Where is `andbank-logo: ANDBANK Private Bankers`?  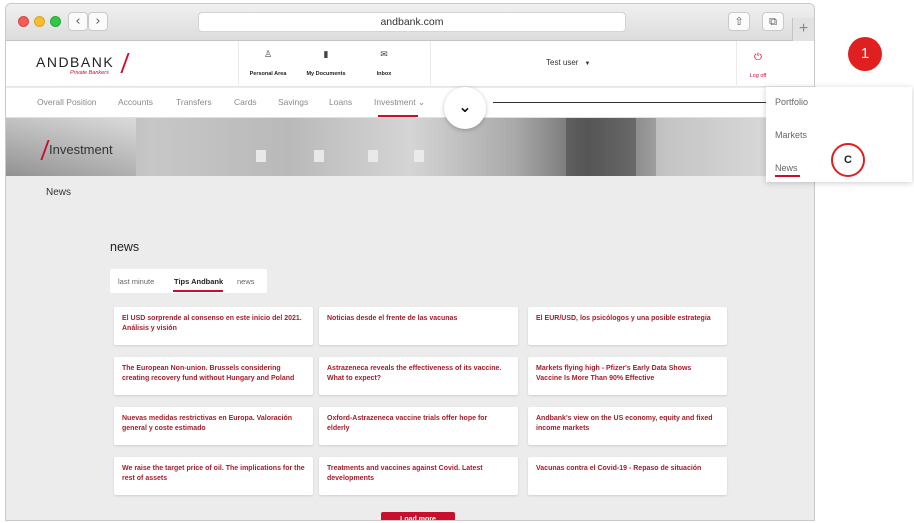 andbank-logo: ANDBANK Private Bankers is located at coordinates (75, 65).